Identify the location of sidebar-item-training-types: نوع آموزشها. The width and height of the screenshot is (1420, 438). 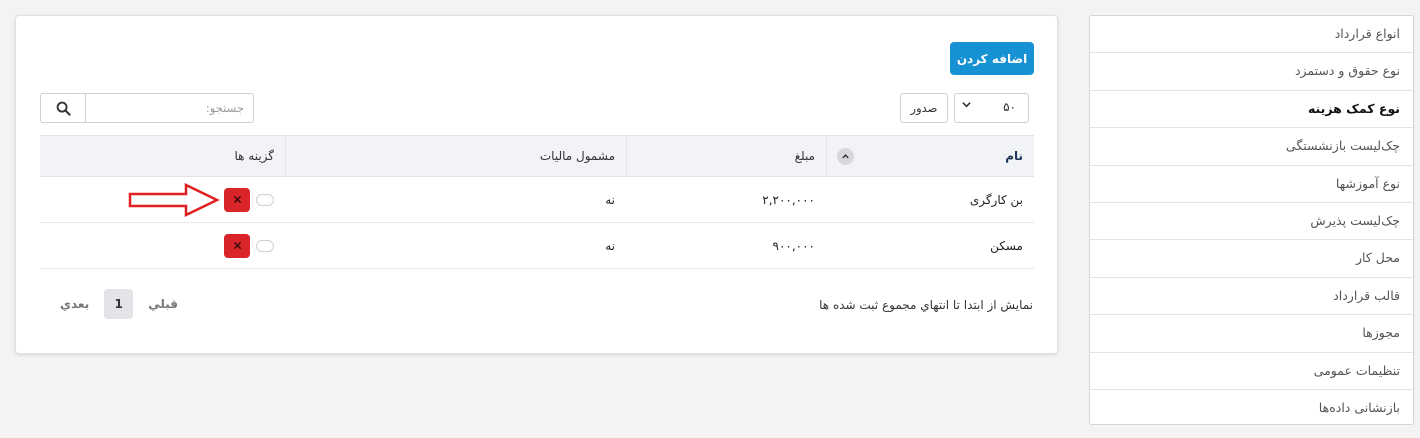
(1251, 184).